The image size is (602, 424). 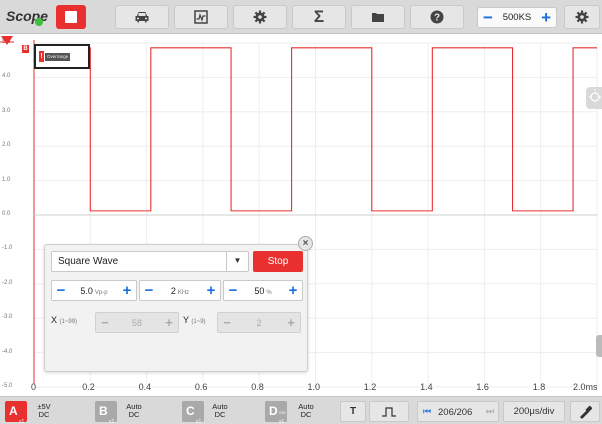 I want to click on x-tick-label: 0.4, so click(x=145, y=387).